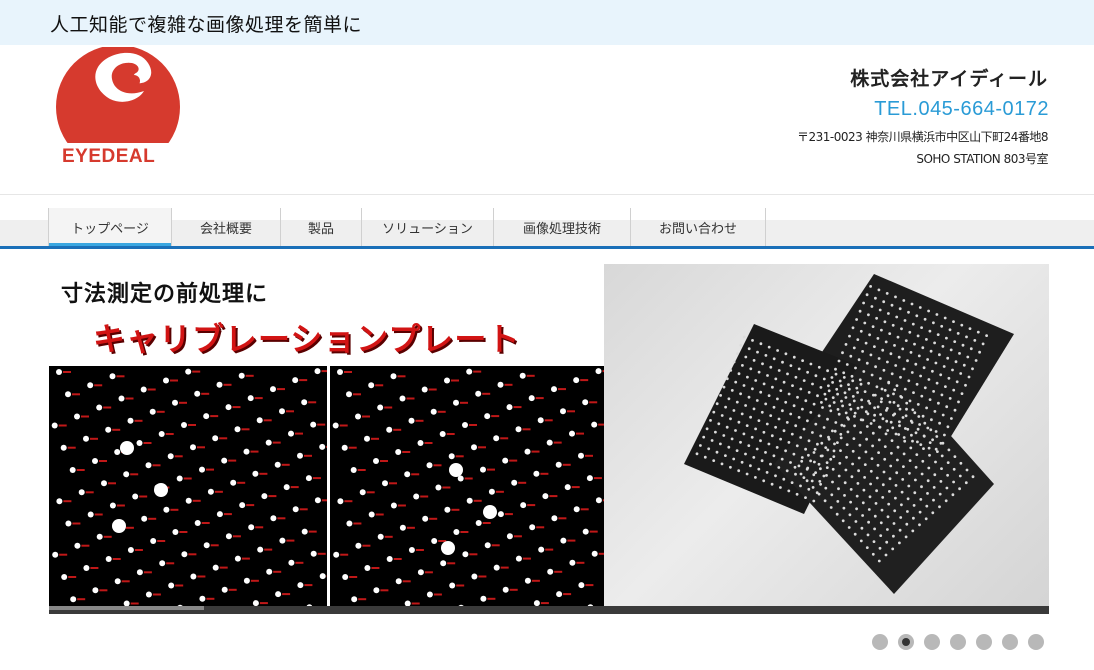  What do you see at coordinates (547, 247) in the screenshot?
I see `nav-underline` at bounding box center [547, 247].